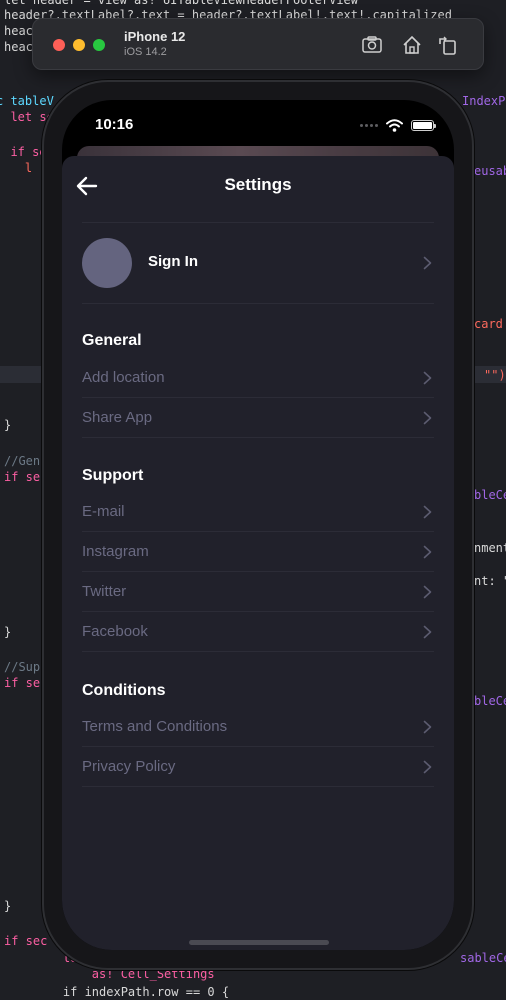 The width and height of the screenshot is (506, 1000). I want to click on page-title: Settings, so click(258, 184).